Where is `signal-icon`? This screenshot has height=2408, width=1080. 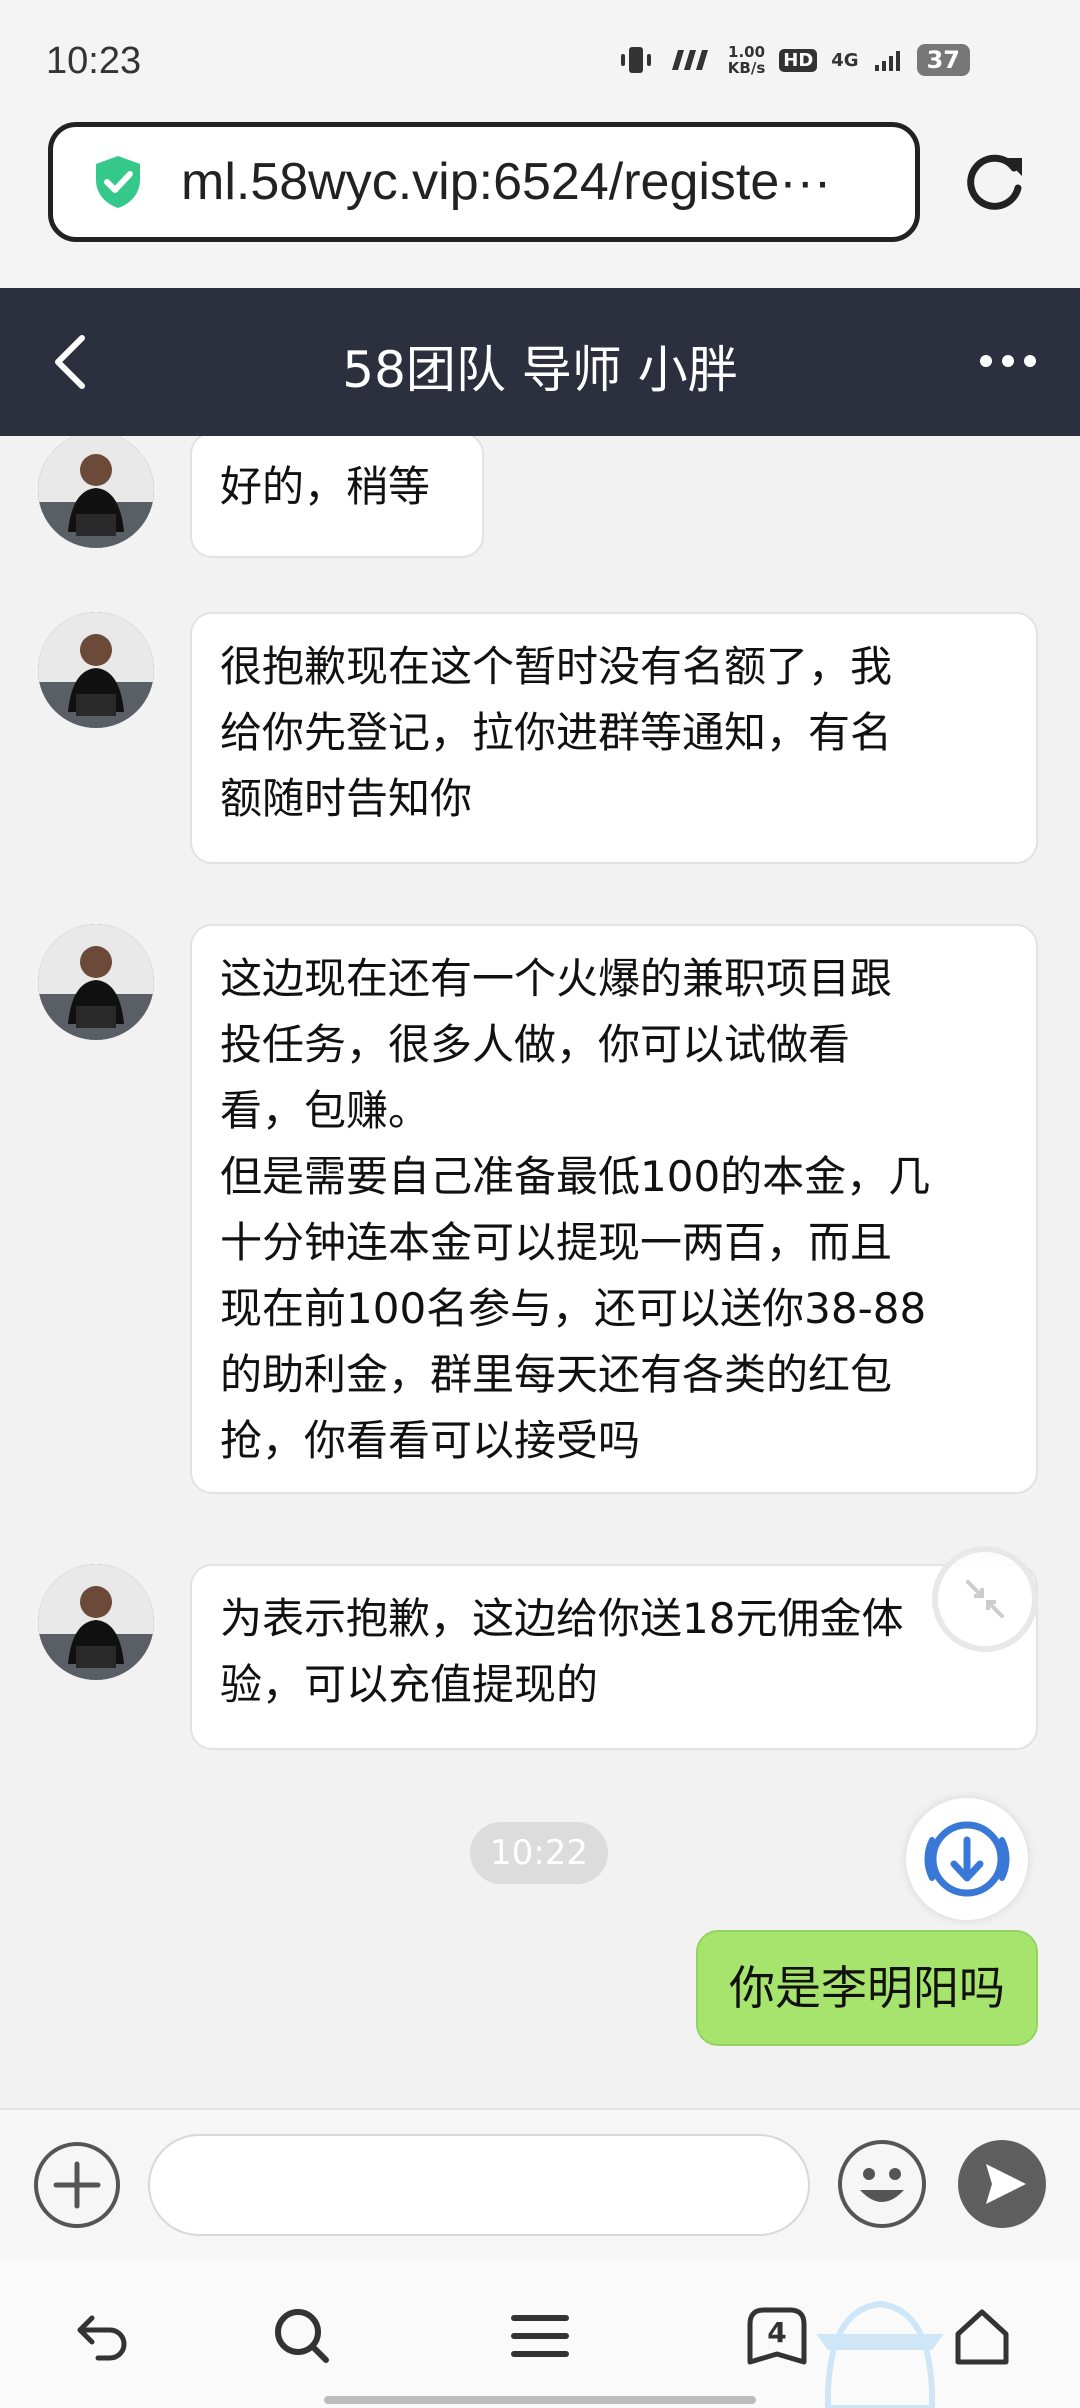
signal-icon is located at coordinates (689, 60).